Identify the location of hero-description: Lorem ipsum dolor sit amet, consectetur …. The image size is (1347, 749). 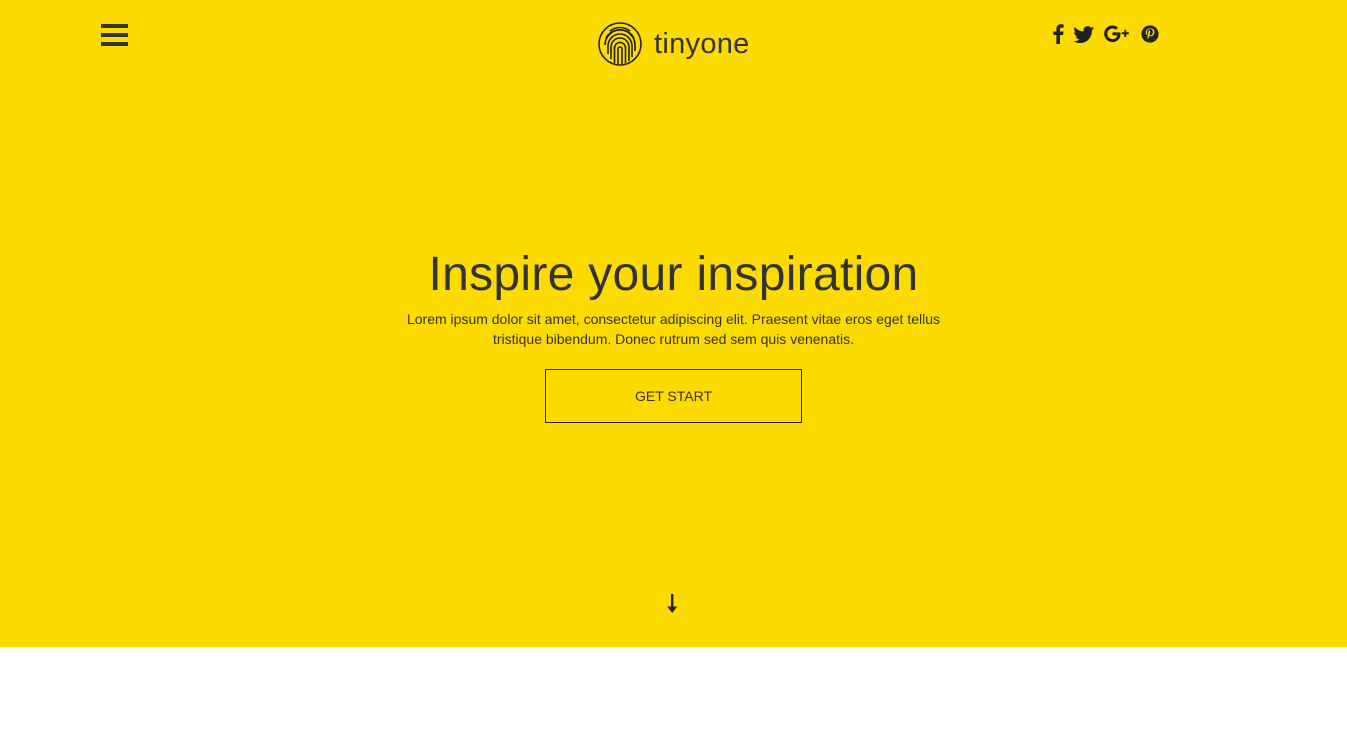
(673, 329).